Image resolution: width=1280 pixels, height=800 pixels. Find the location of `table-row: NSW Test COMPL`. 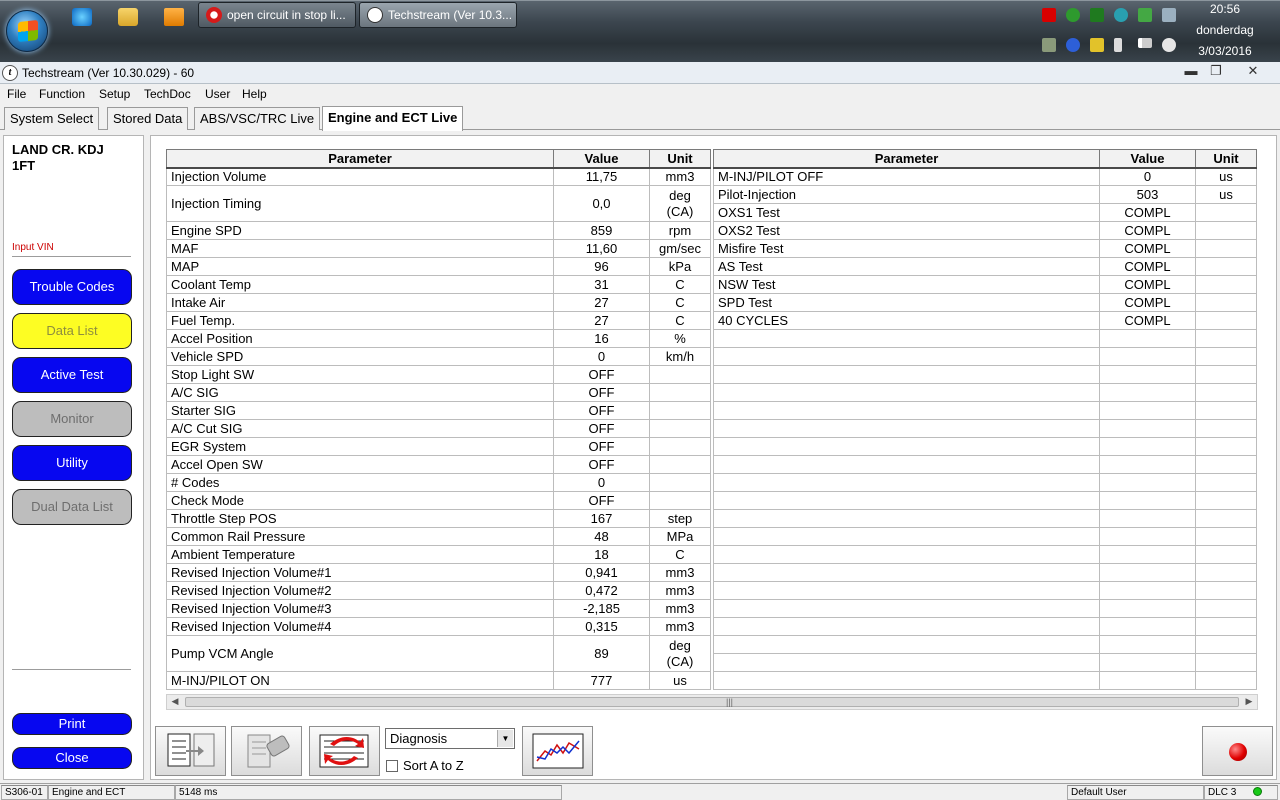

table-row: NSW Test COMPL is located at coordinates (985, 284).